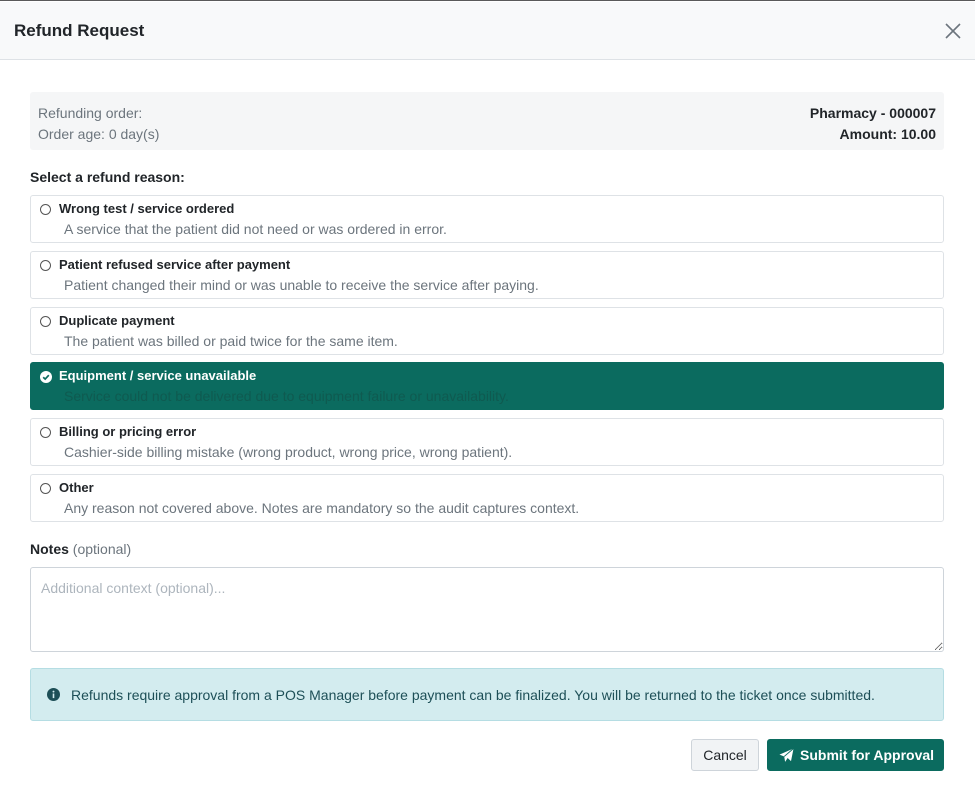 This screenshot has width=975, height=802. Describe the element at coordinates (887, 134) in the screenshot. I see `order-amount: Amount: 10.00` at that location.